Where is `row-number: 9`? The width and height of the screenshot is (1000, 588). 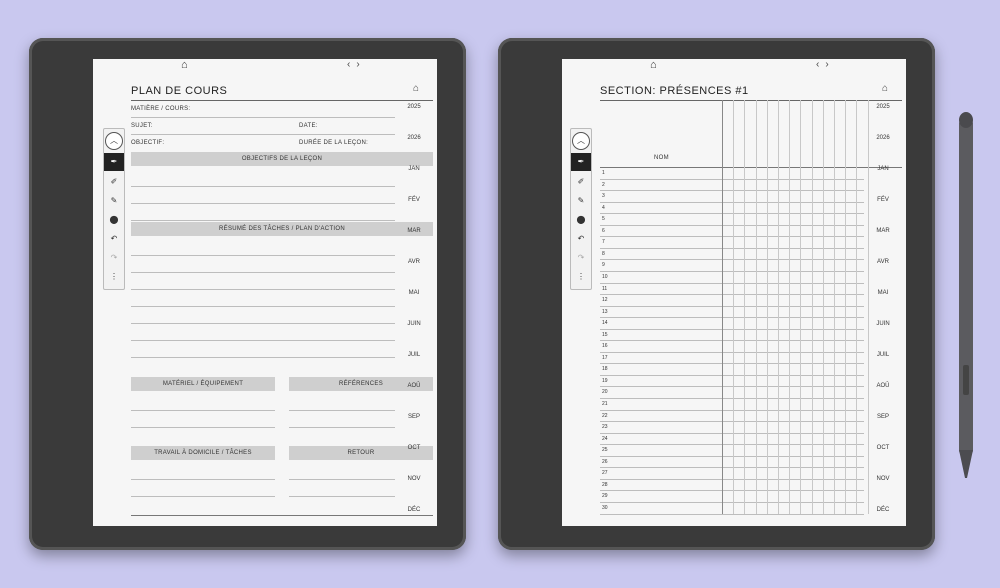
row-number: 9 is located at coordinates (603, 265).